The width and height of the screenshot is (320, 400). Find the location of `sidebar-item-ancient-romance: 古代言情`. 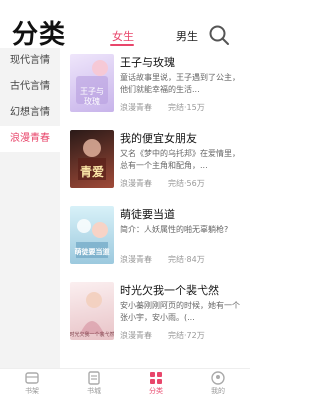

sidebar-item-ancient-romance: 古代言情 is located at coordinates (30, 87).